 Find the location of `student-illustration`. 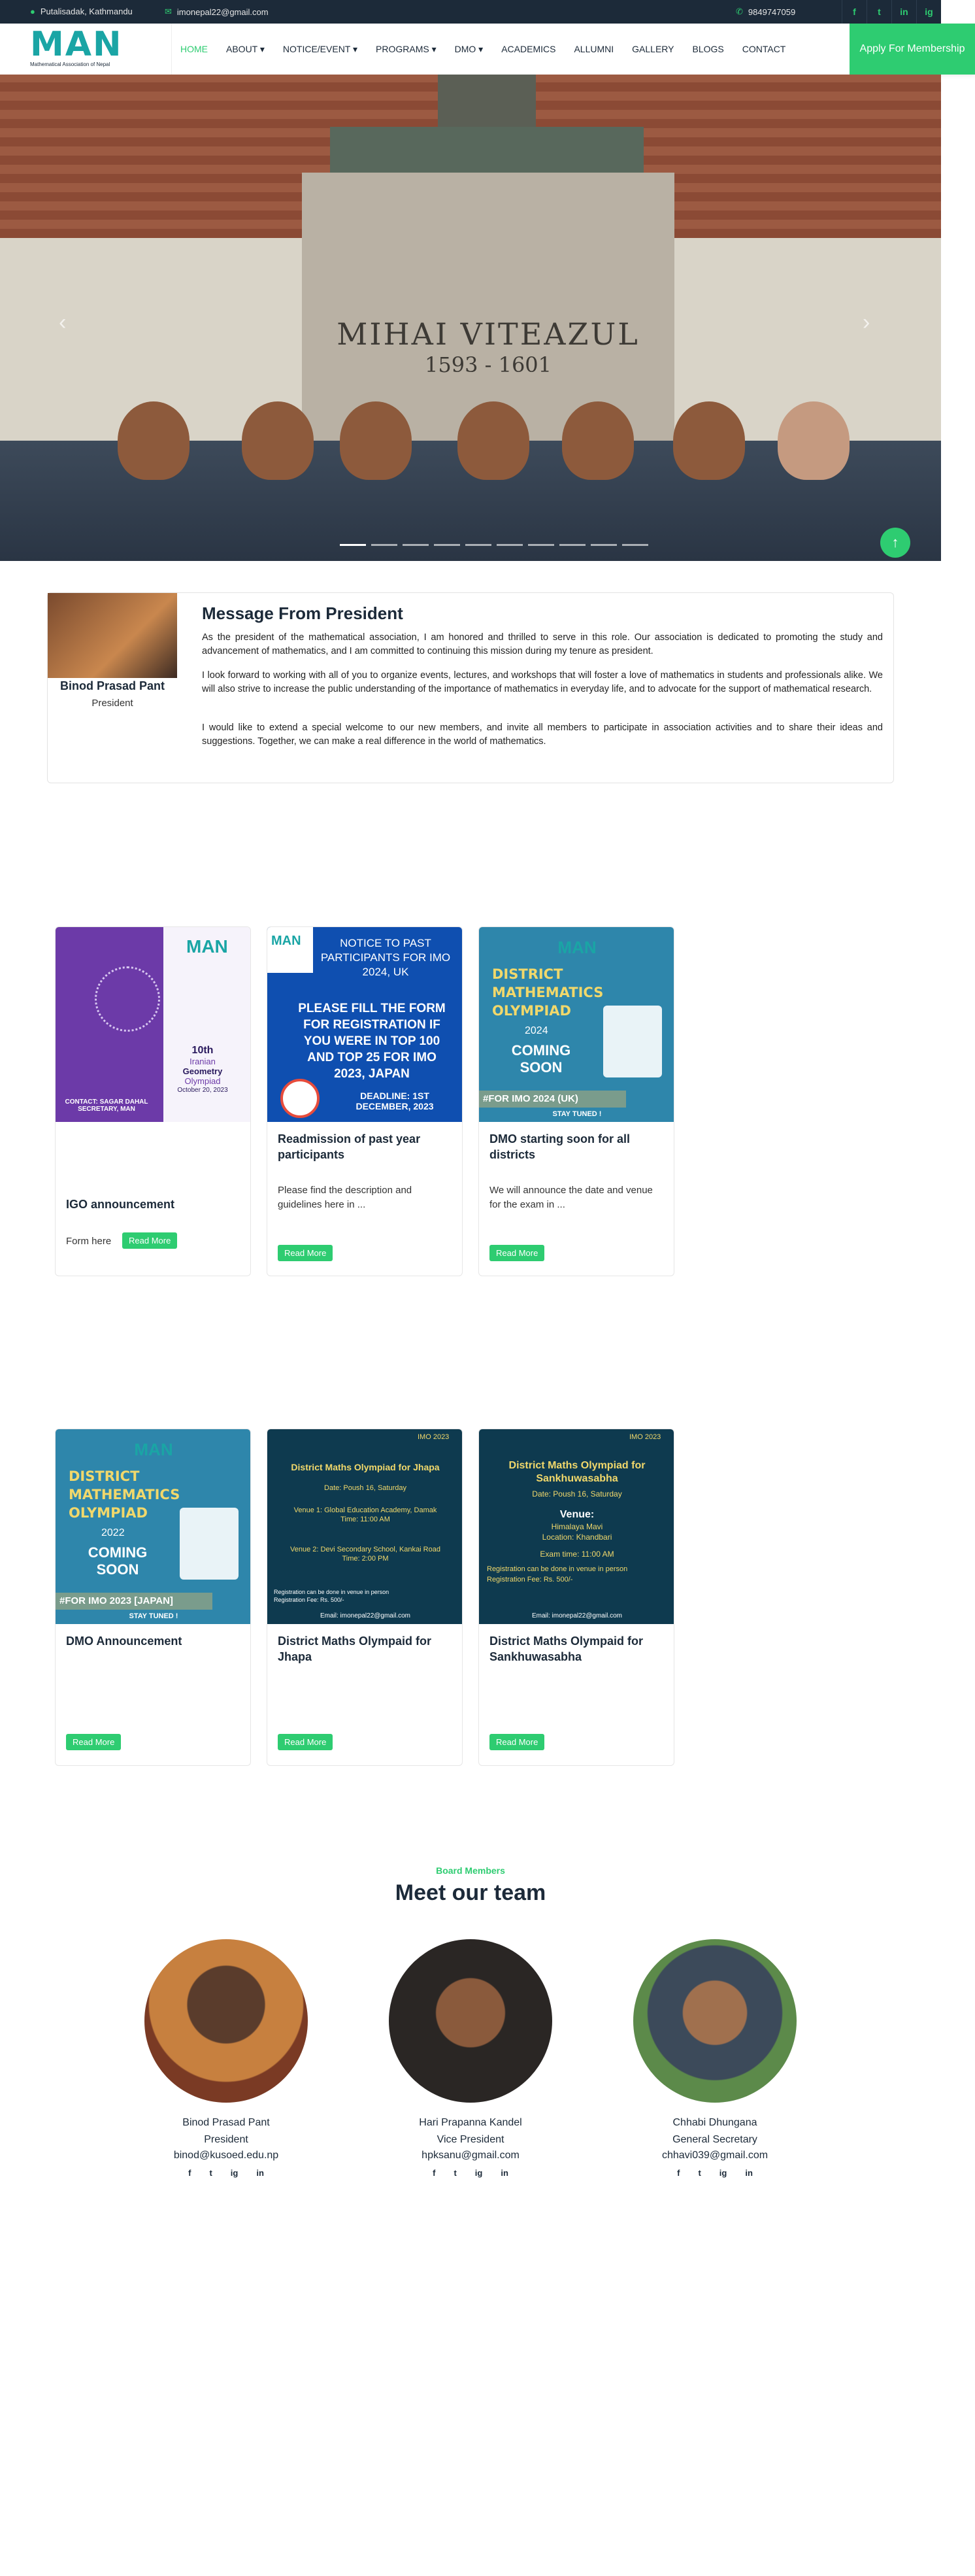

student-illustration is located at coordinates (632, 1041).